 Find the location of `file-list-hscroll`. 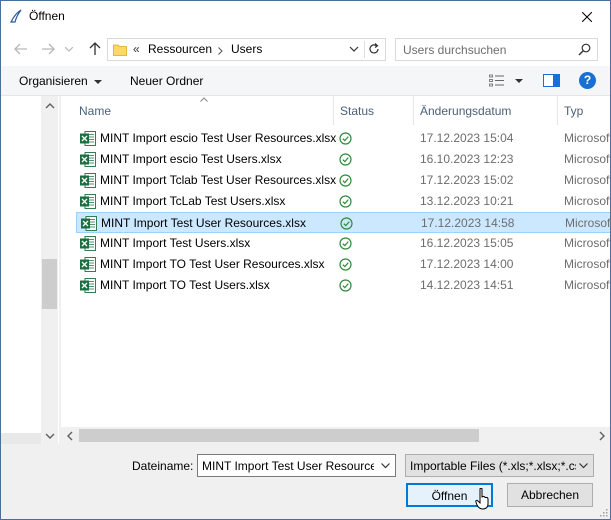

file-list-hscroll is located at coordinates (335, 435).